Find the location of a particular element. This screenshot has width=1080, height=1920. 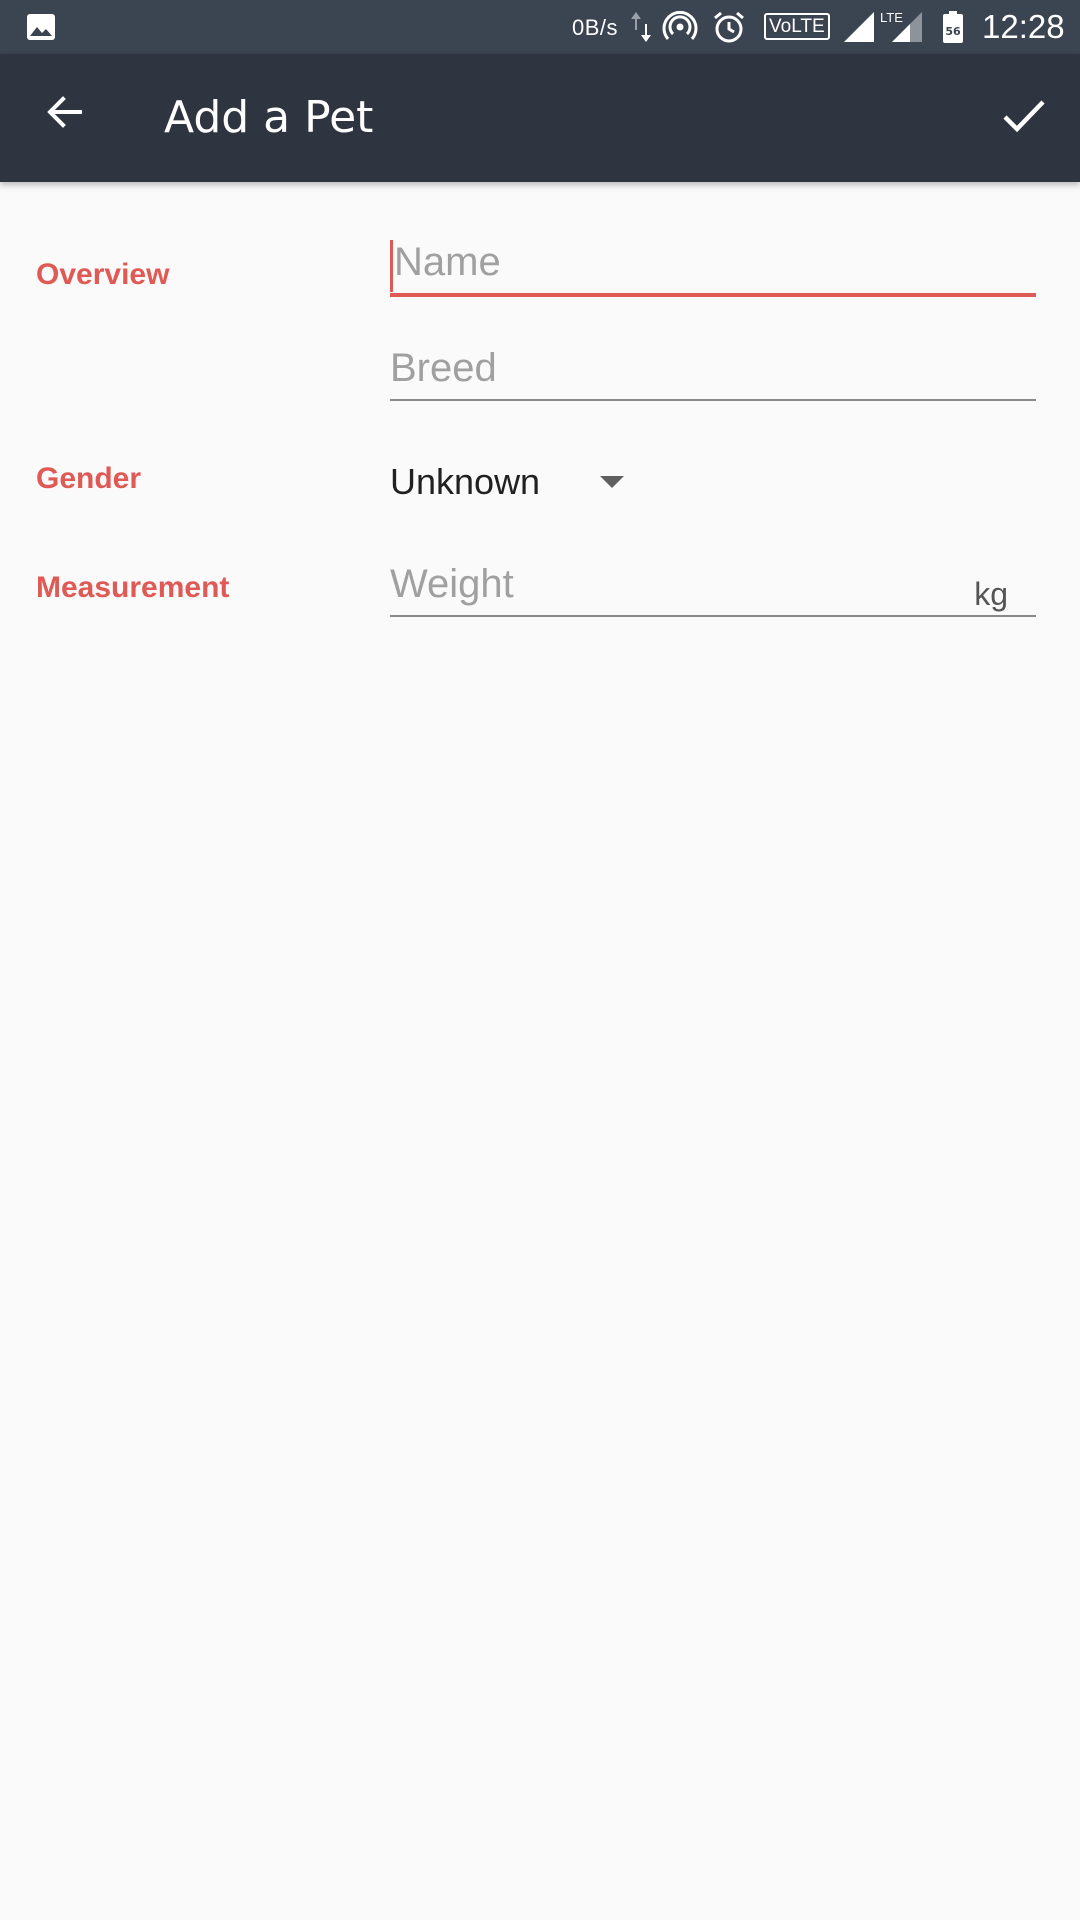

breed-underline is located at coordinates (713, 400).